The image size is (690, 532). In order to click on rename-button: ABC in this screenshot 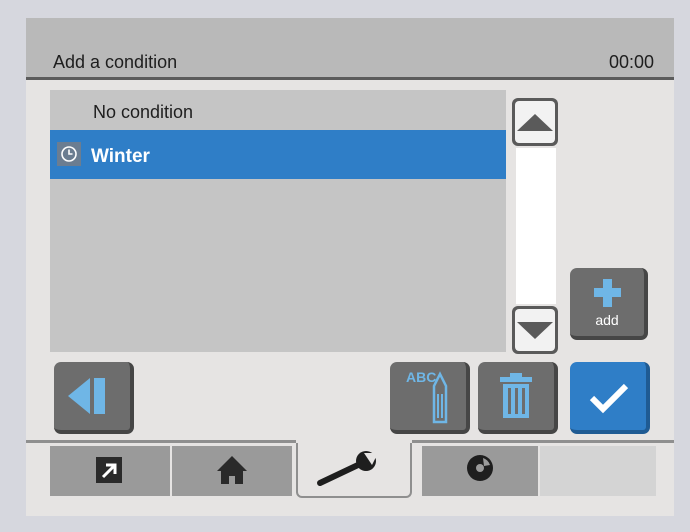, I will do `click(430, 398)`.